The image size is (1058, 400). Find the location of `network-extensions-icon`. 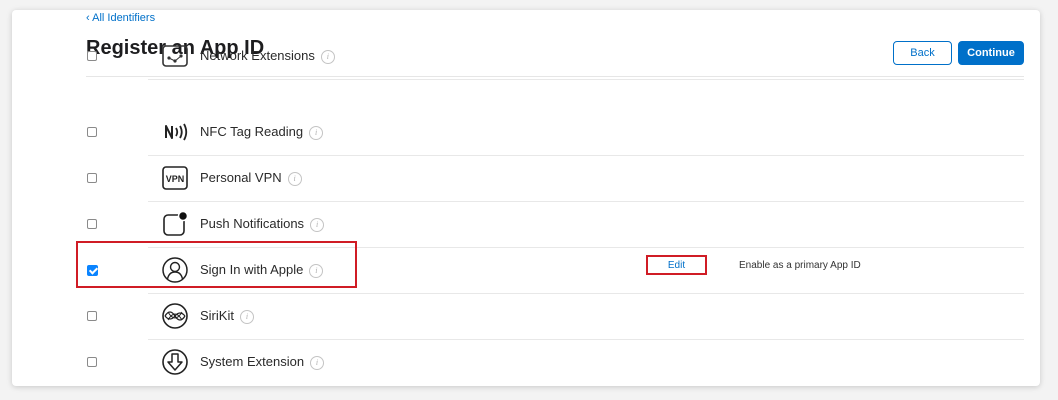

network-extensions-icon is located at coordinates (175, 56).